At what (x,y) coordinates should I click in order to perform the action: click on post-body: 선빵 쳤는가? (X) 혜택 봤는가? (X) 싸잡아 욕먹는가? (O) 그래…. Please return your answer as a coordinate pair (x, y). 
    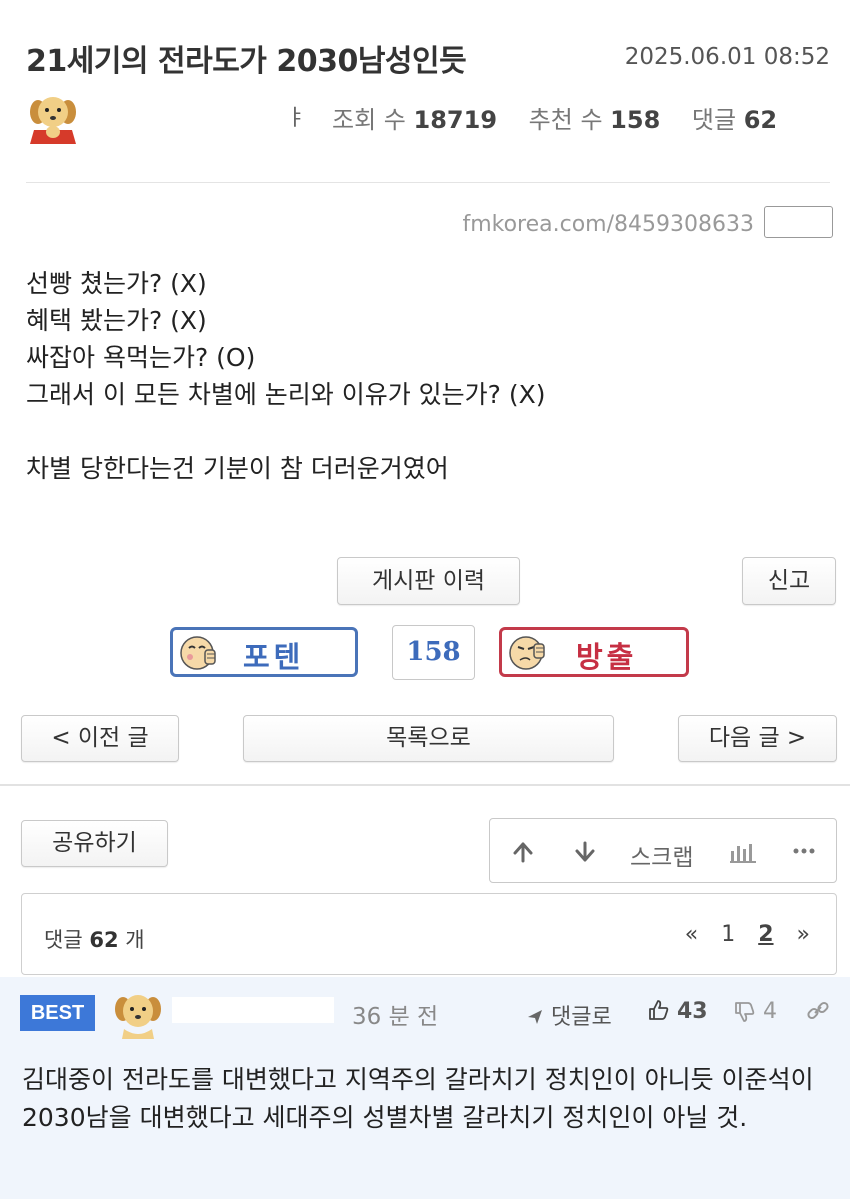
    Looking at the image, I should click on (286, 376).